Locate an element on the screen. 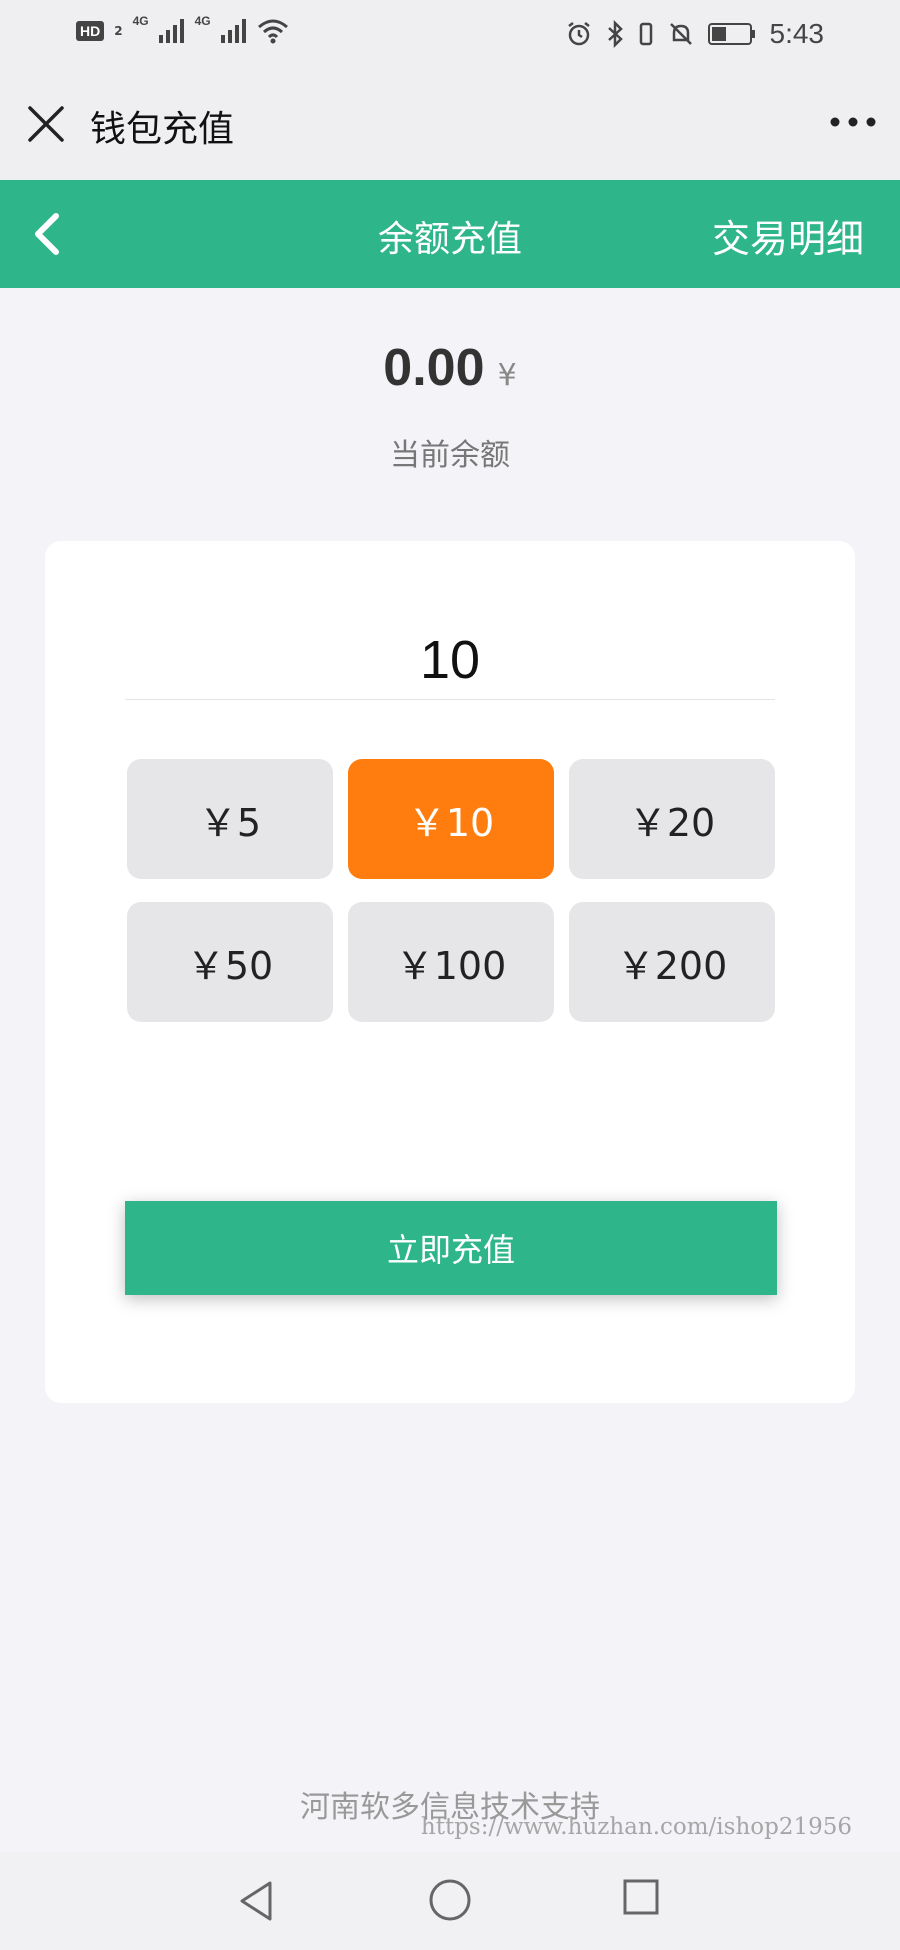 The image size is (900, 1950). nav-home-icon is located at coordinates (450, 1900).